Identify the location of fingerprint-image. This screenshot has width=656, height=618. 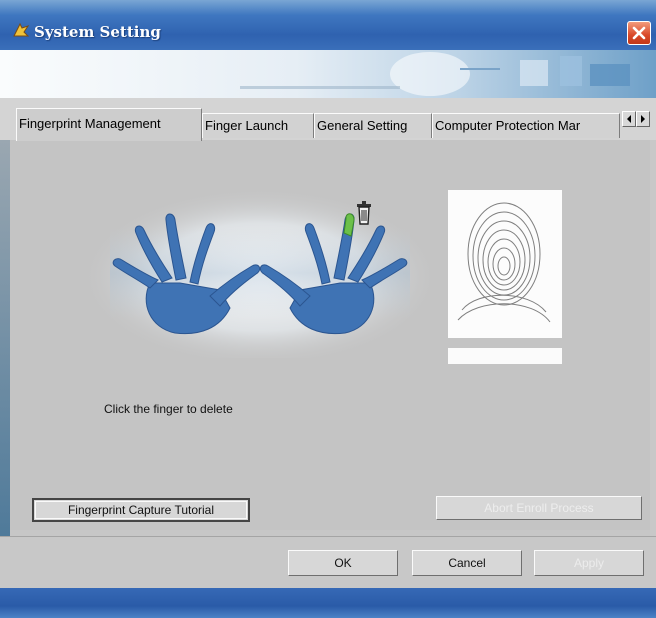
(504, 262).